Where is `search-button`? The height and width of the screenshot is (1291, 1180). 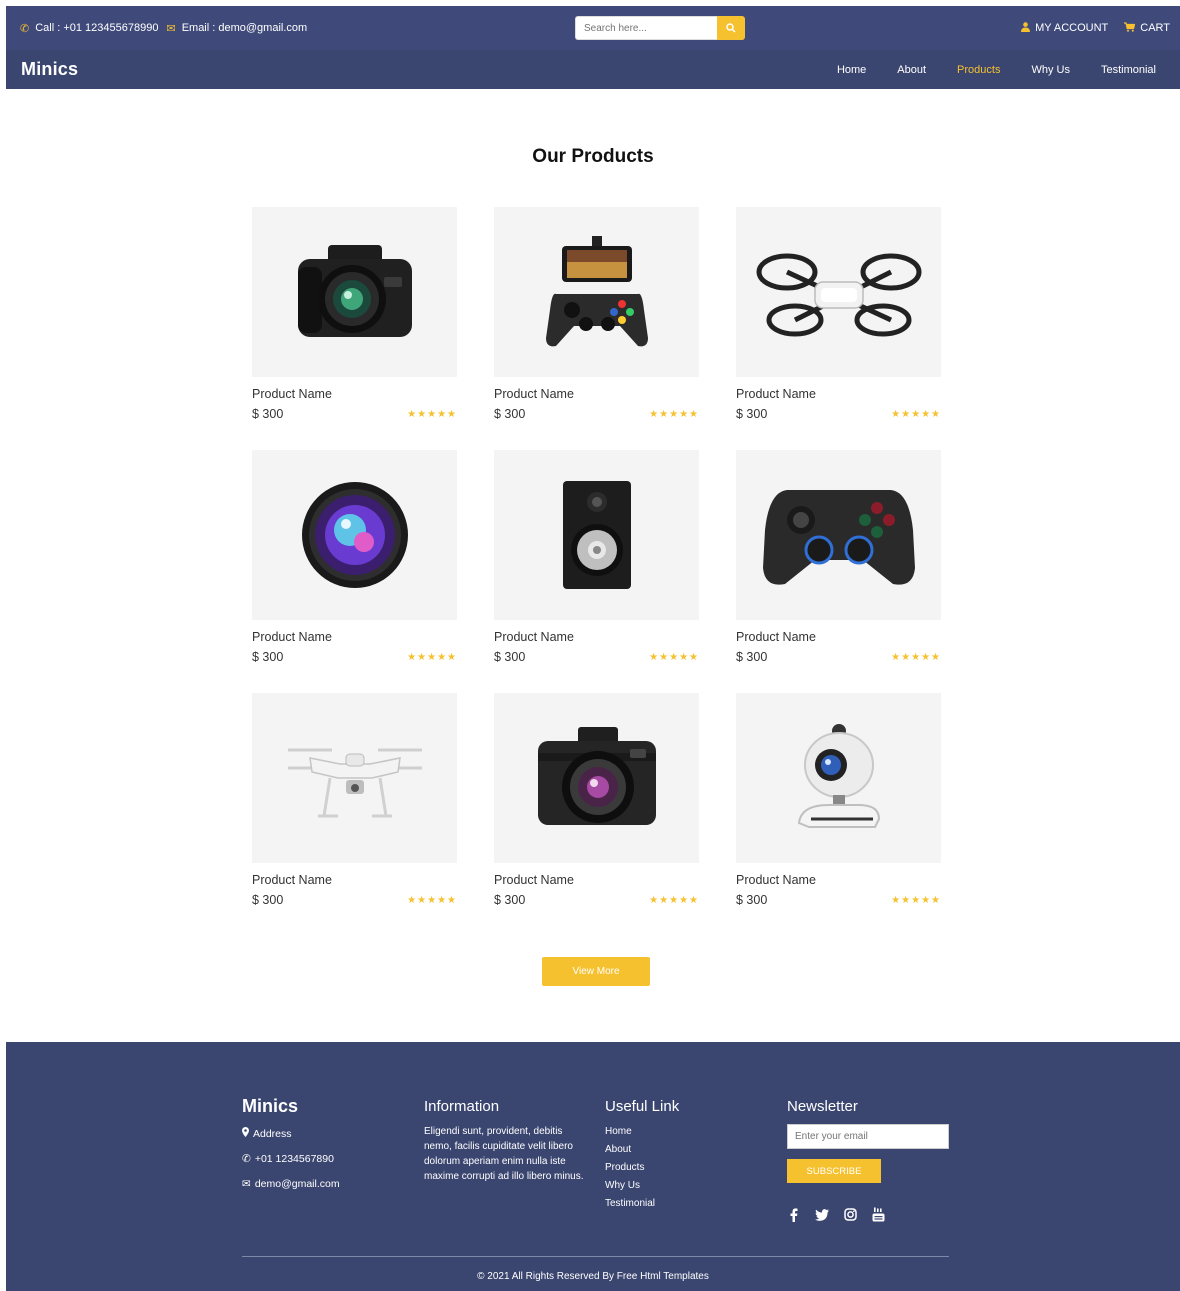
search-button is located at coordinates (731, 28).